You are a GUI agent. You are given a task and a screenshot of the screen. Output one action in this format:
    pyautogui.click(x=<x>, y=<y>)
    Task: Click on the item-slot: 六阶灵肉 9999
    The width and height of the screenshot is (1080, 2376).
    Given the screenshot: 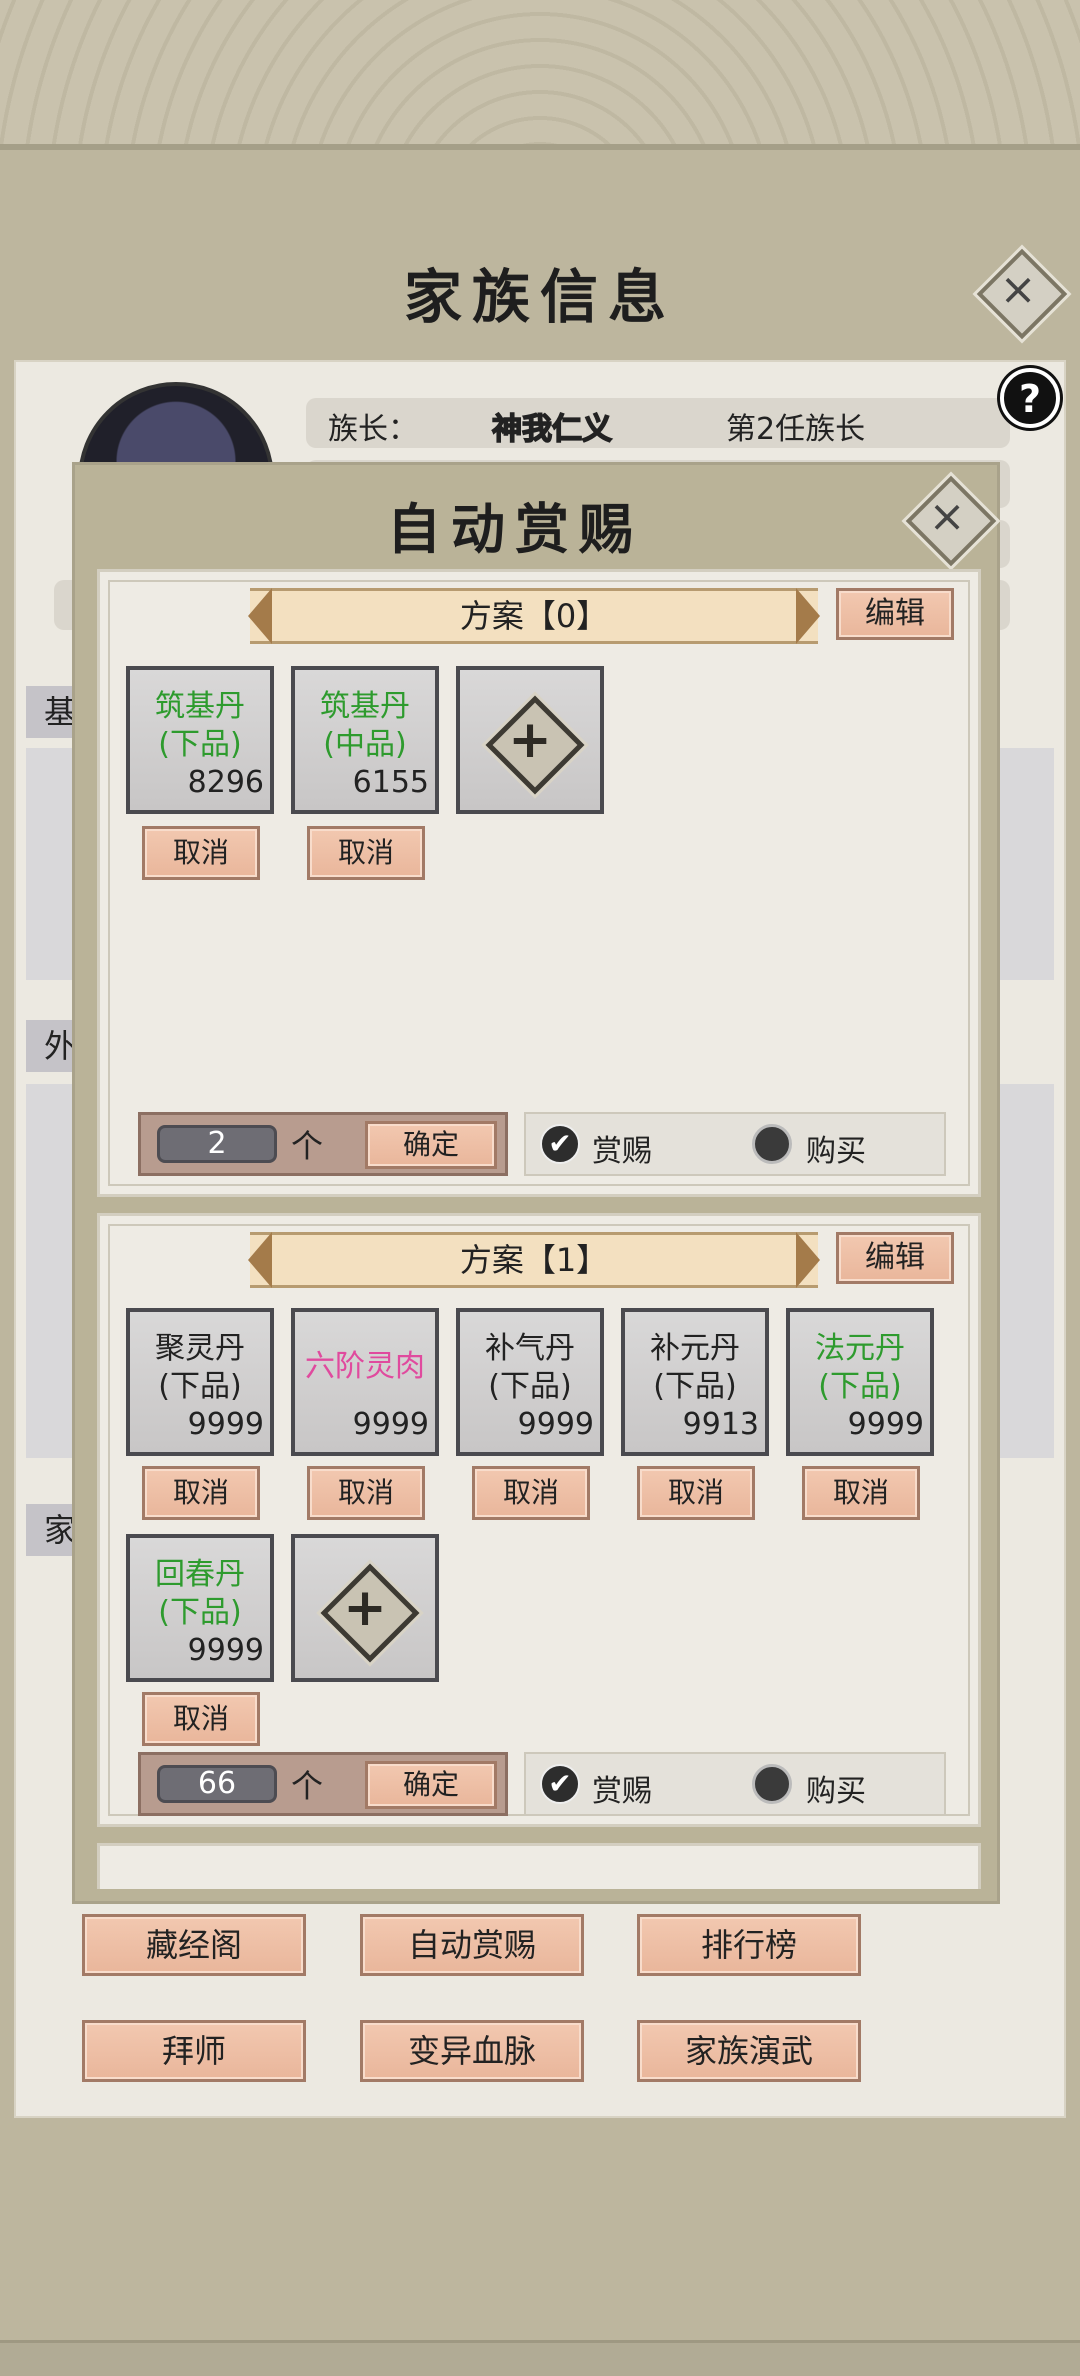 What is the action you would take?
    pyautogui.click(x=365, y=1382)
    